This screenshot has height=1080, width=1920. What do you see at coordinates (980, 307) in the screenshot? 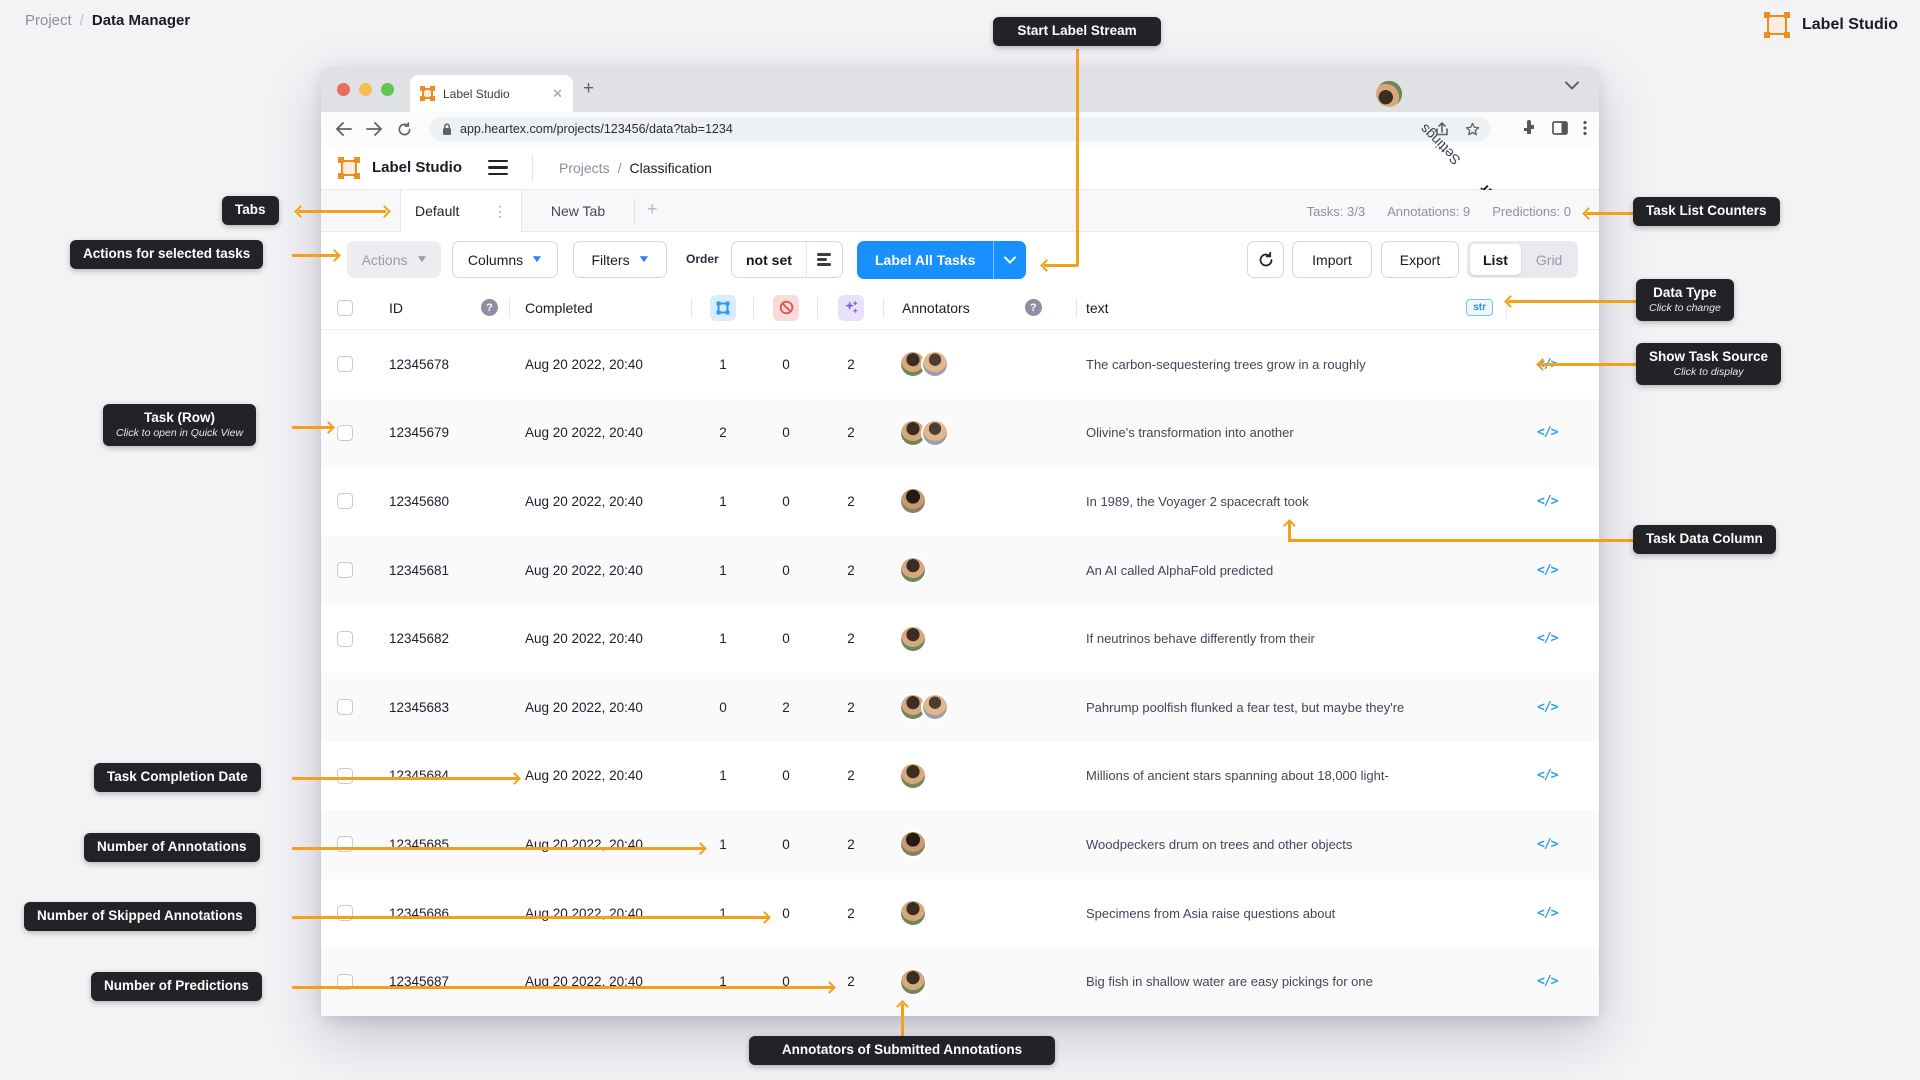
I see `column-header-annotators: Annotators ?` at bounding box center [980, 307].